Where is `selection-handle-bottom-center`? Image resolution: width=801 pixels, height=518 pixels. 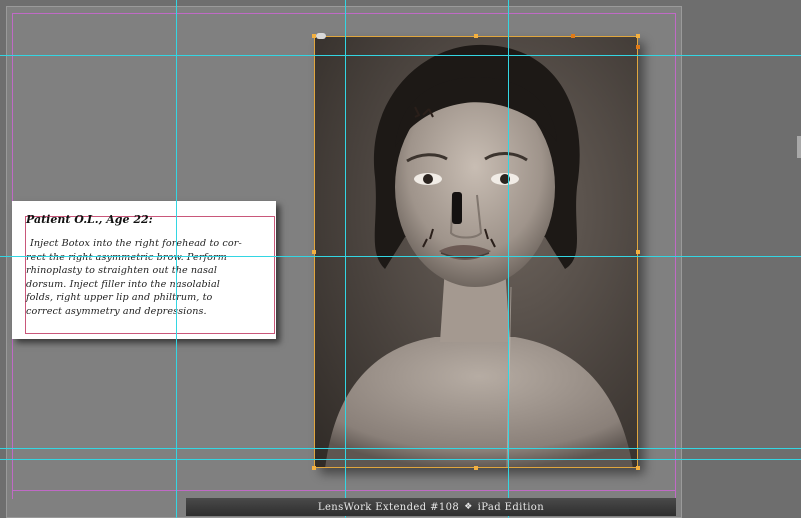 selection-handle-bottom-center is located at coordinates (476, 468).